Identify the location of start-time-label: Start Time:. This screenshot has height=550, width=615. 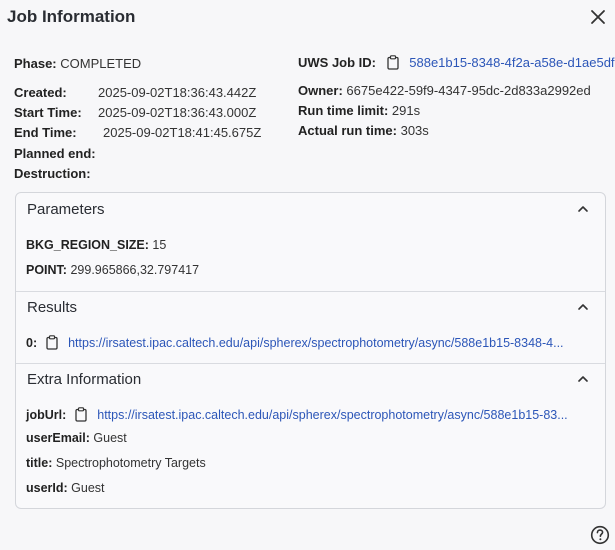
(48, 112).